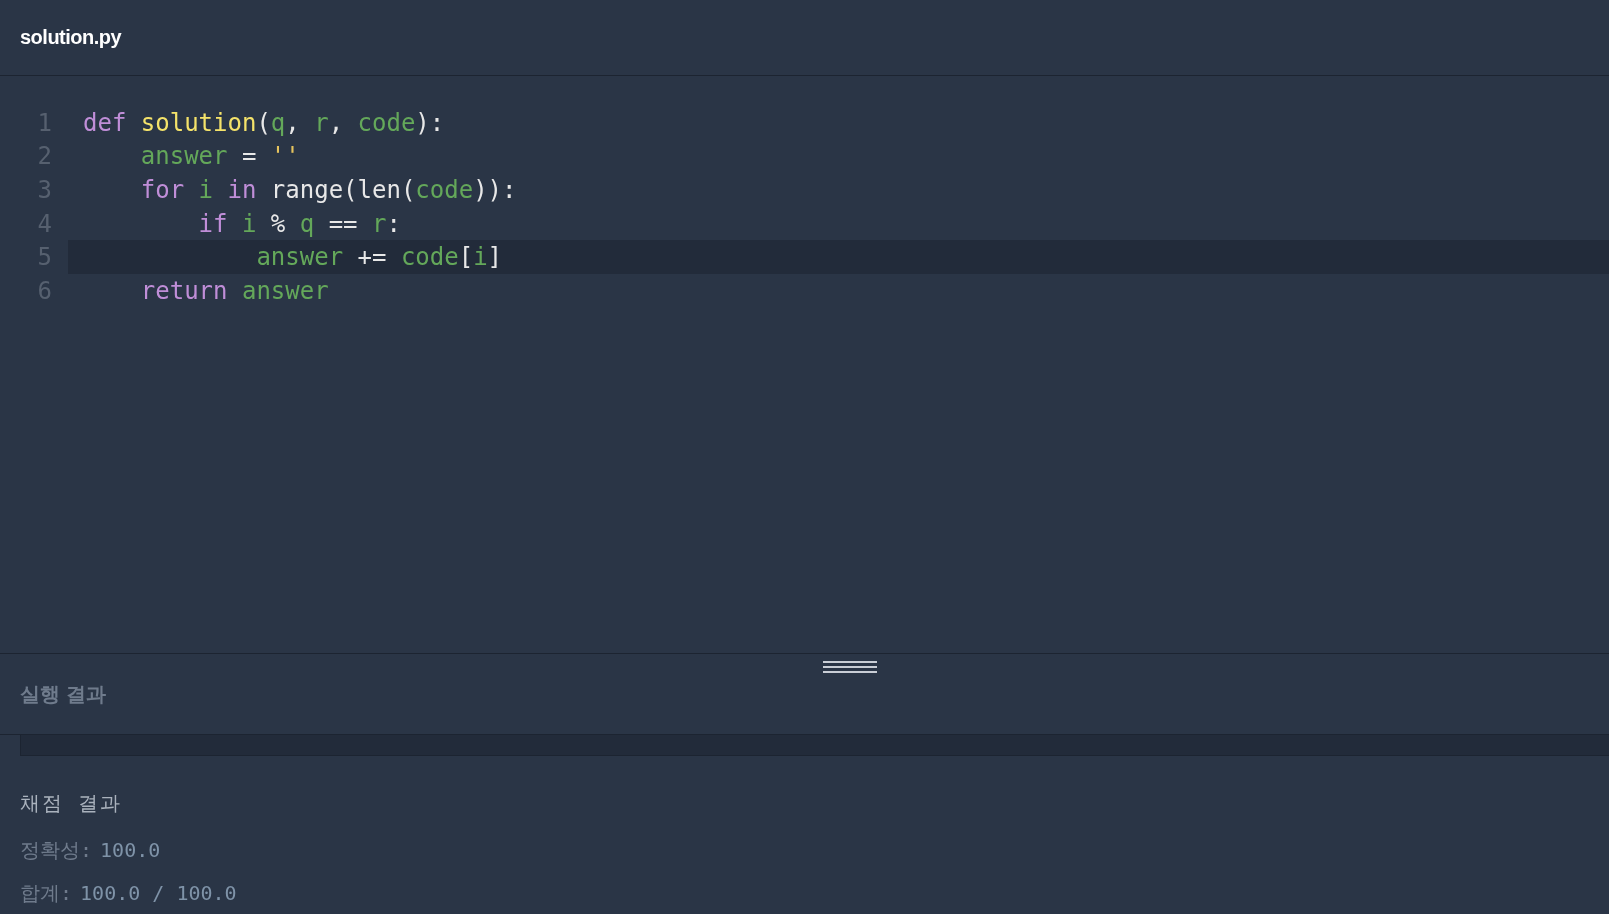  What do you see at coordinates (63, 694) in the screenshot?
I see `results-title: 실행 결과` at bounding box center [63, 694].